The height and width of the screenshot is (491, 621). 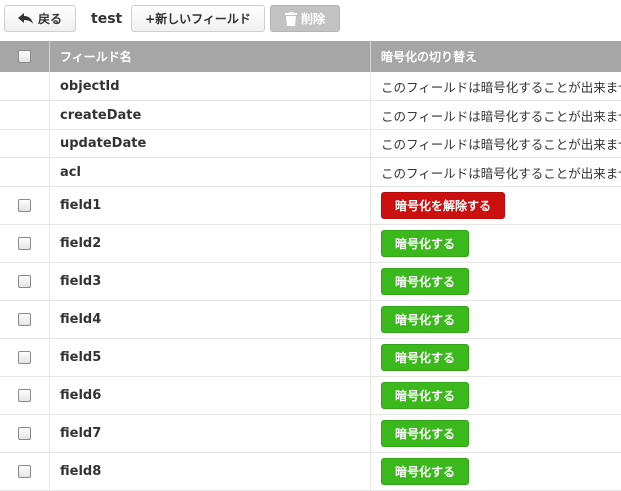 What do you see at coordinates (25, 18) in the screenshot?
I see `back-arrow-icon` at bounding box center [25, 18].